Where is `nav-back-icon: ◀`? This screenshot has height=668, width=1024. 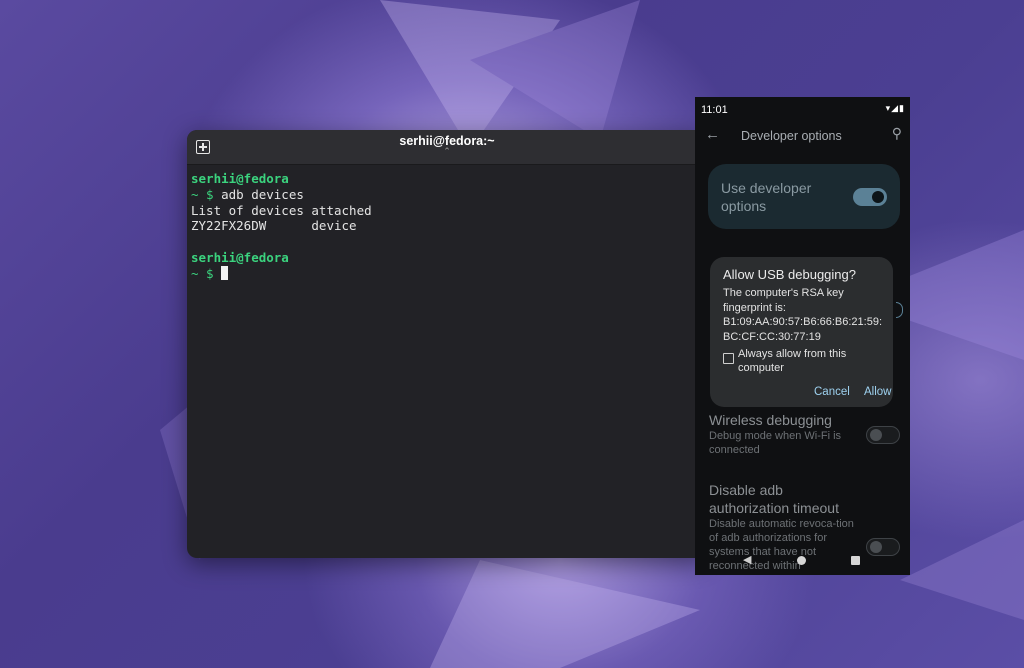 nav-back-icon: ◀ is located at coordinates (747, 559).